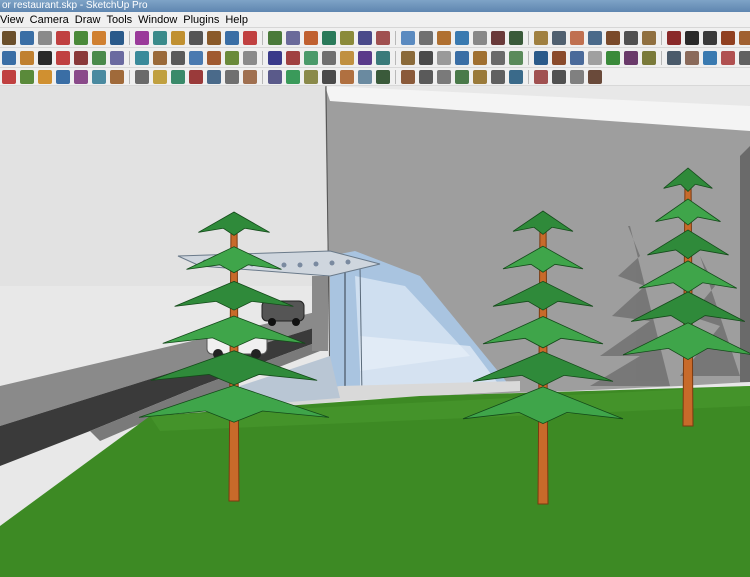 The width and height of the screenshot is (750, 577). What do you see at coordinates (121, 19) in the screenshot?
I see `menu-tools: Tools` at bounding box center [121, 19].